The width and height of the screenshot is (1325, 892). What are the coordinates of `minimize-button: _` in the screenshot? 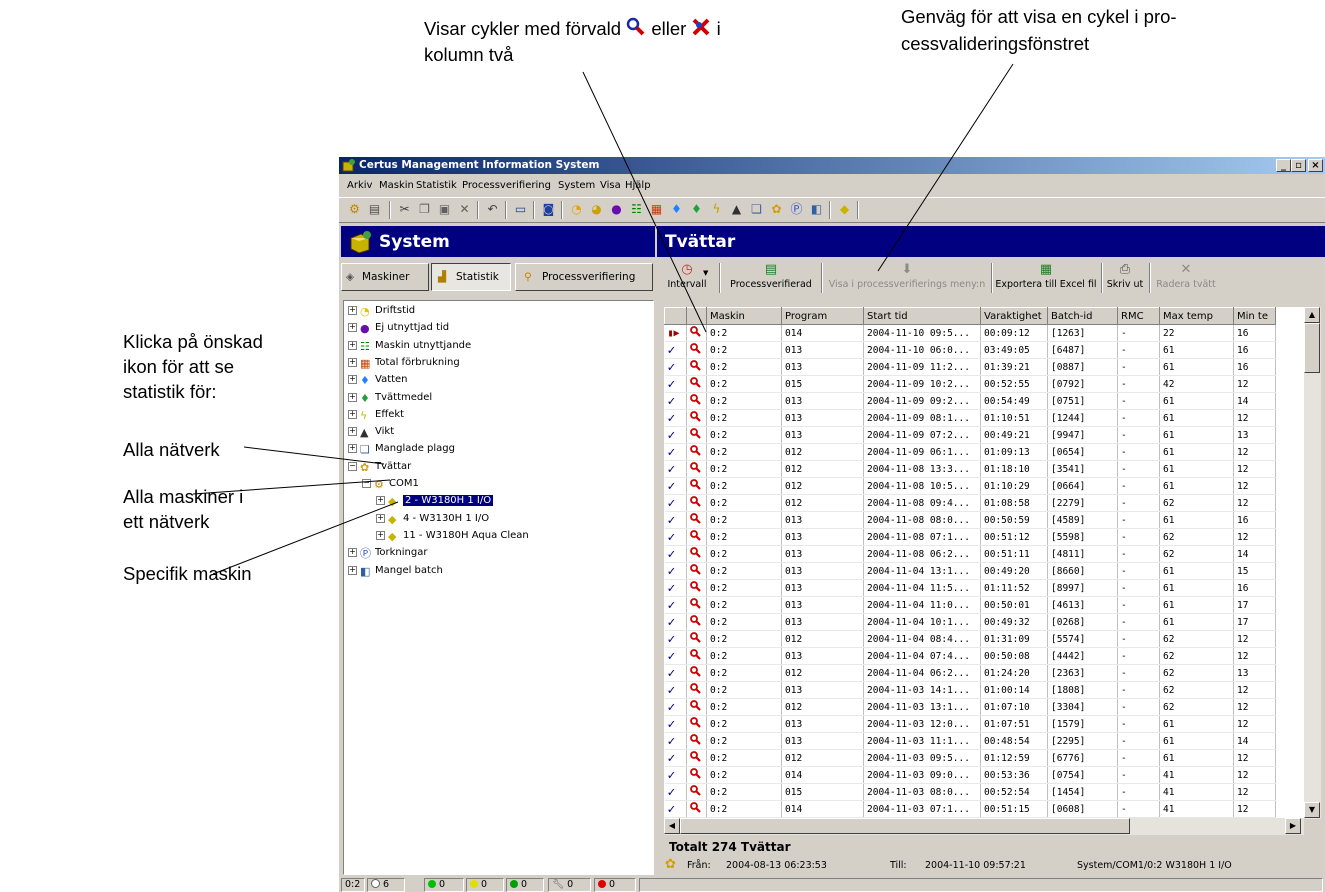 It's located at (1283, 165).